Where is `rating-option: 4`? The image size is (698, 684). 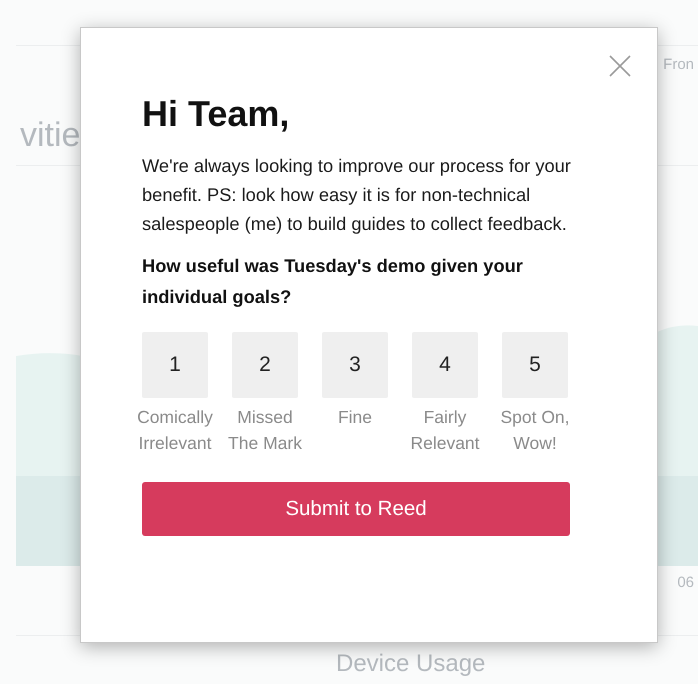 rating-option: 4 is located at coordinates (445, 365).